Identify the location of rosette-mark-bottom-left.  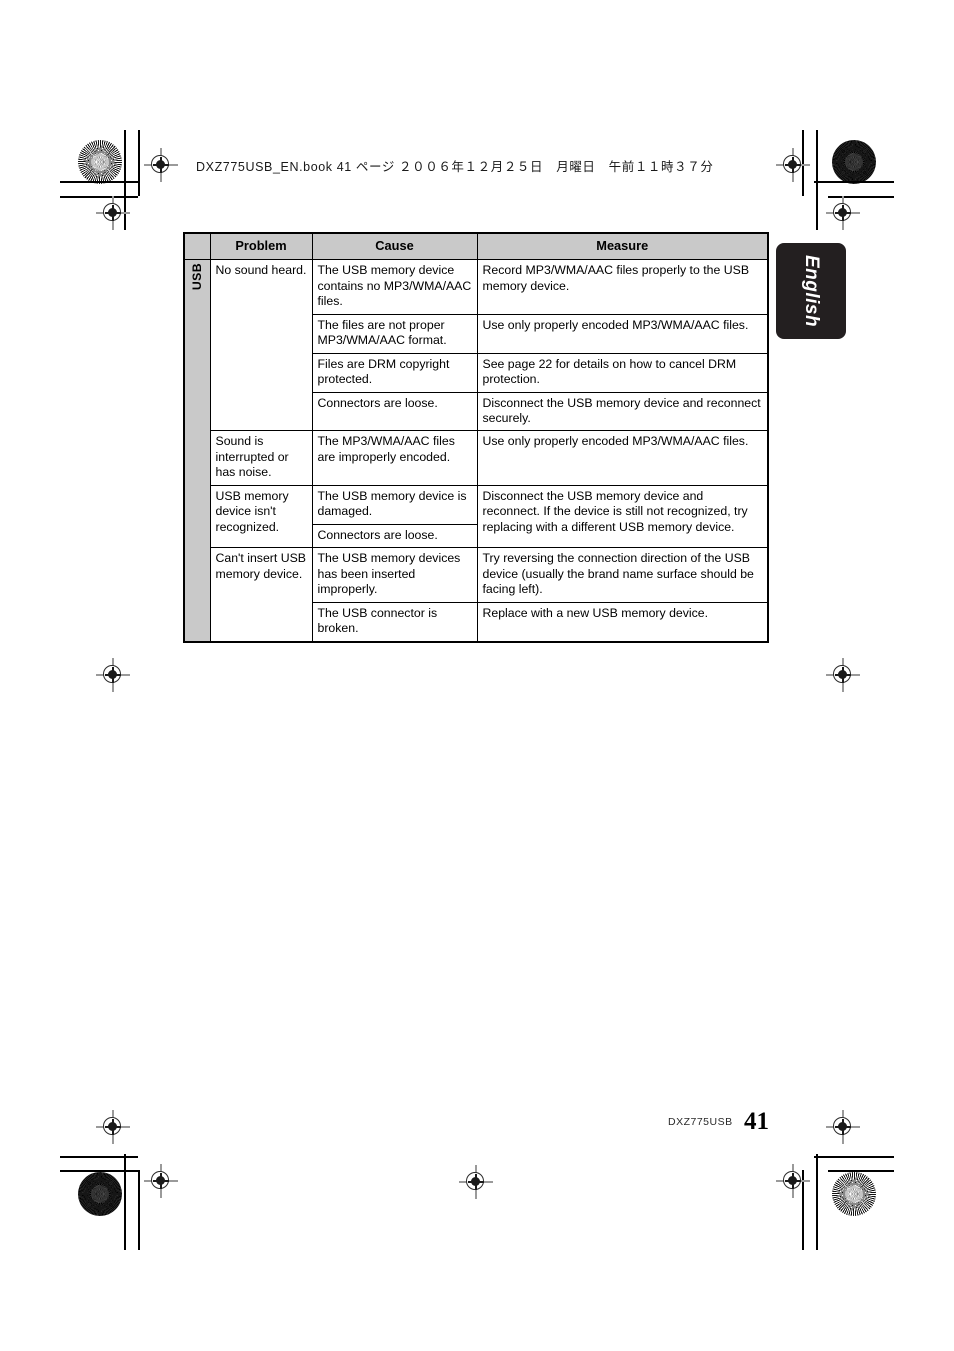
(100, 1194).